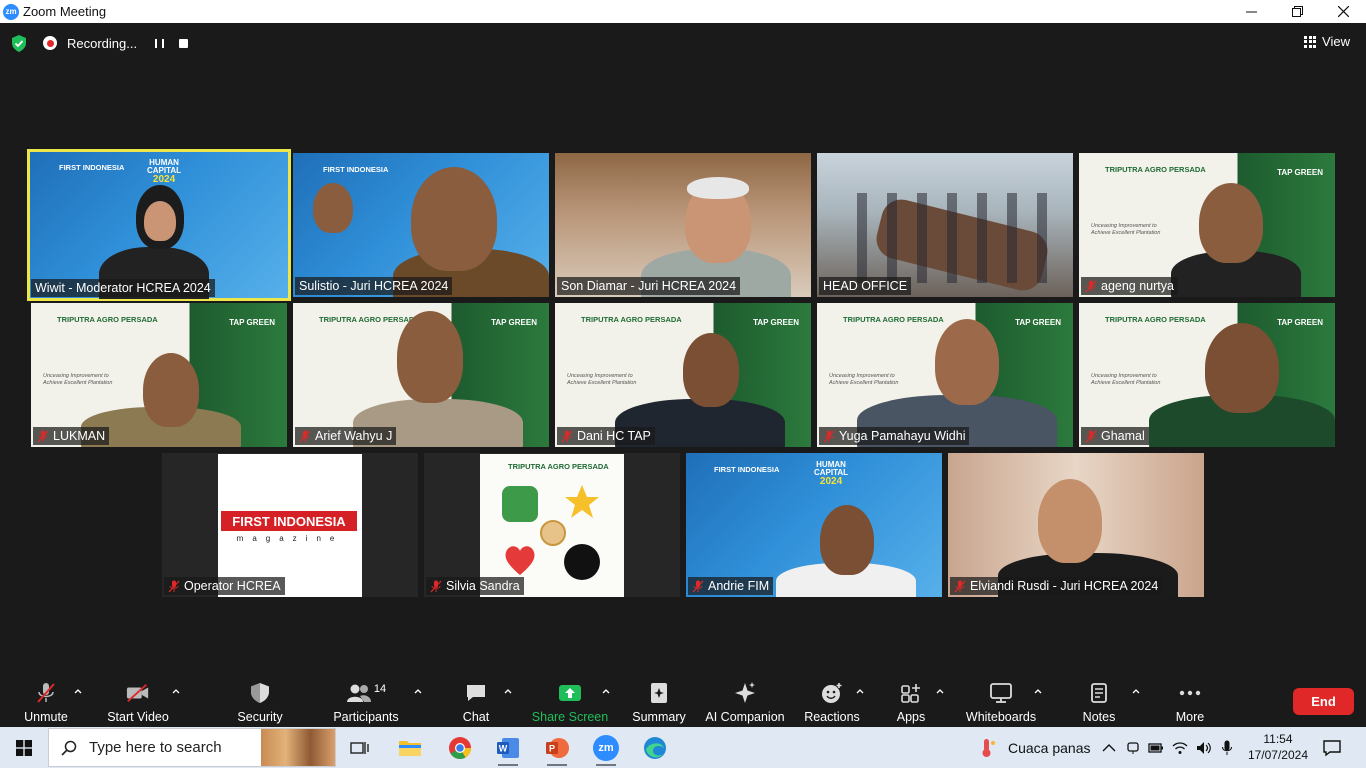  Describe the element at coordinates (1278, 739) in the screenshot. I see `clock-time: 11:54` at that location.